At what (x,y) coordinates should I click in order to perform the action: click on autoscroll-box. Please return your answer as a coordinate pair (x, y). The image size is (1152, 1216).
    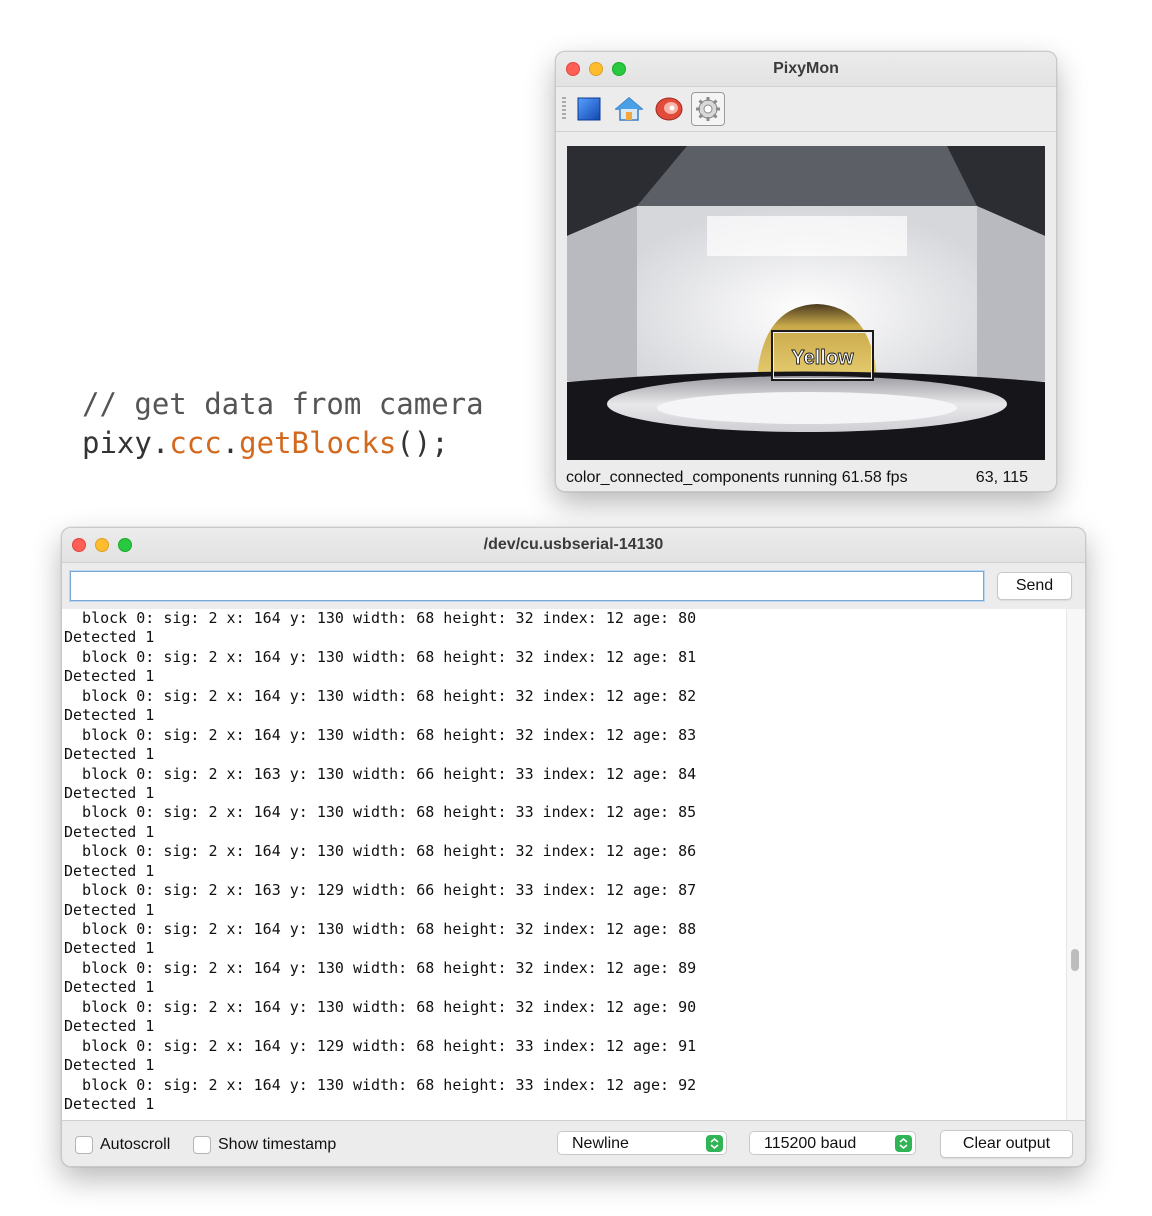
    Looking at the image, I should click on (84, 1145).